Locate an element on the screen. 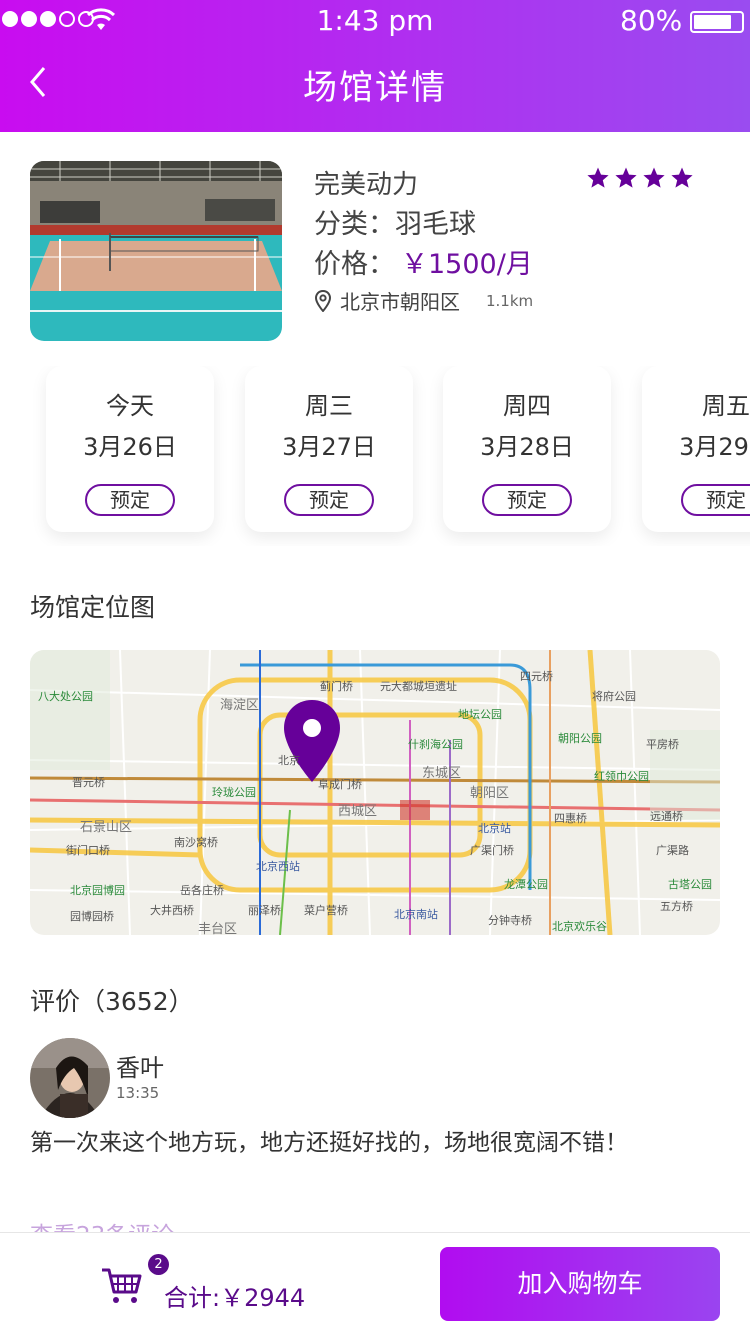 This screenshot has height=1334, width=750. reviewer-name: 香叶 is located at coordinates (140, 1068).